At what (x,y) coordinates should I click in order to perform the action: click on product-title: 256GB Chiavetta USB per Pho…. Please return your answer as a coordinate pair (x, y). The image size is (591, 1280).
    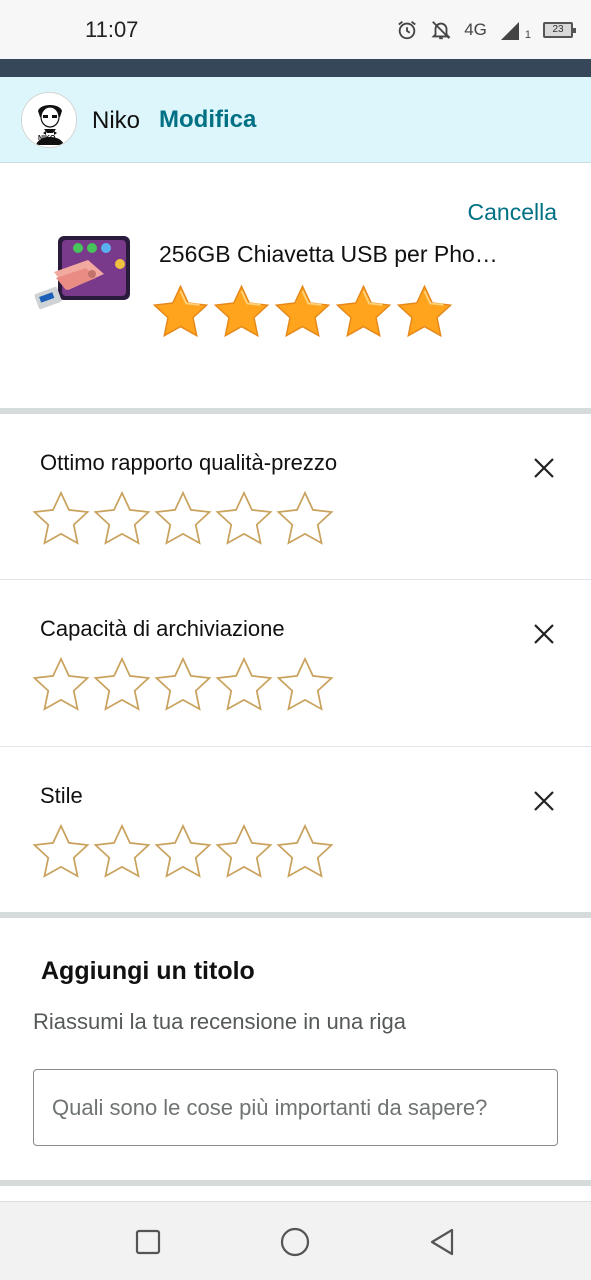
    Looking at the image, I should click on (328, 254).